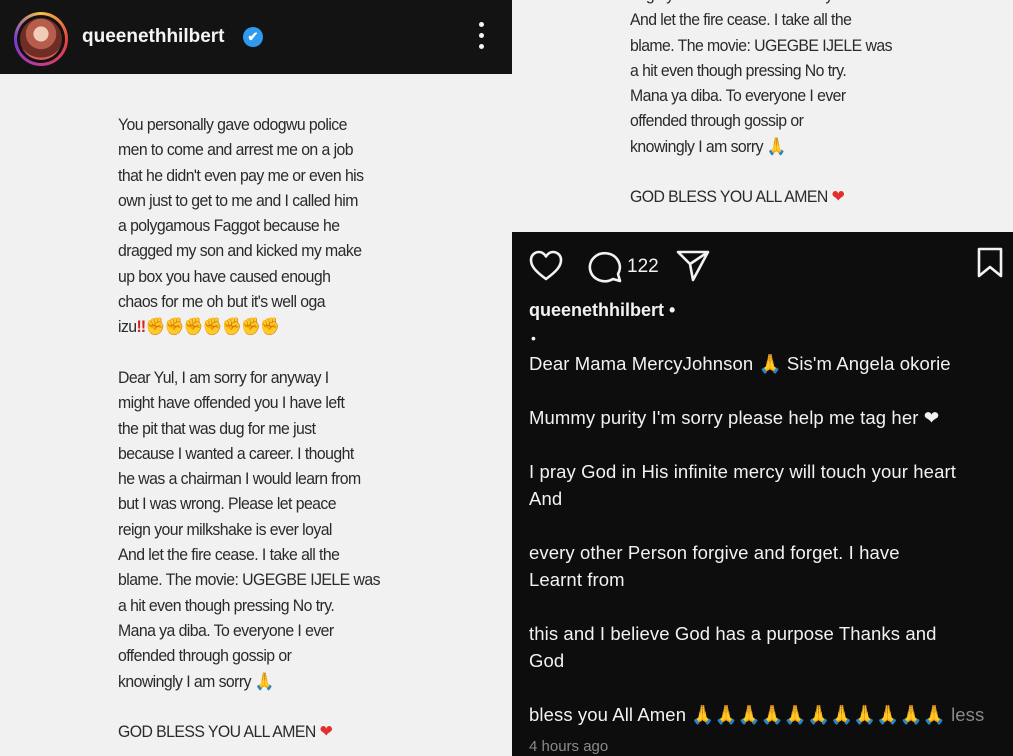 The width and height of the screenshot is (1013, 756). What do you see at coordinates (236, 150) in the screenshot?
I see `note-line: men to come and arrest me on a job` at bounding box center [236, 150].